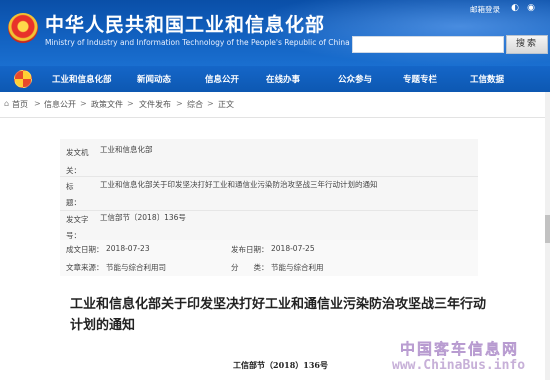 The height and width of the screenshot is (380, 550). Describe the element at coordinates (293, 248) in the screenshot. I see `published-date-value: 2018-07-25` at that location.